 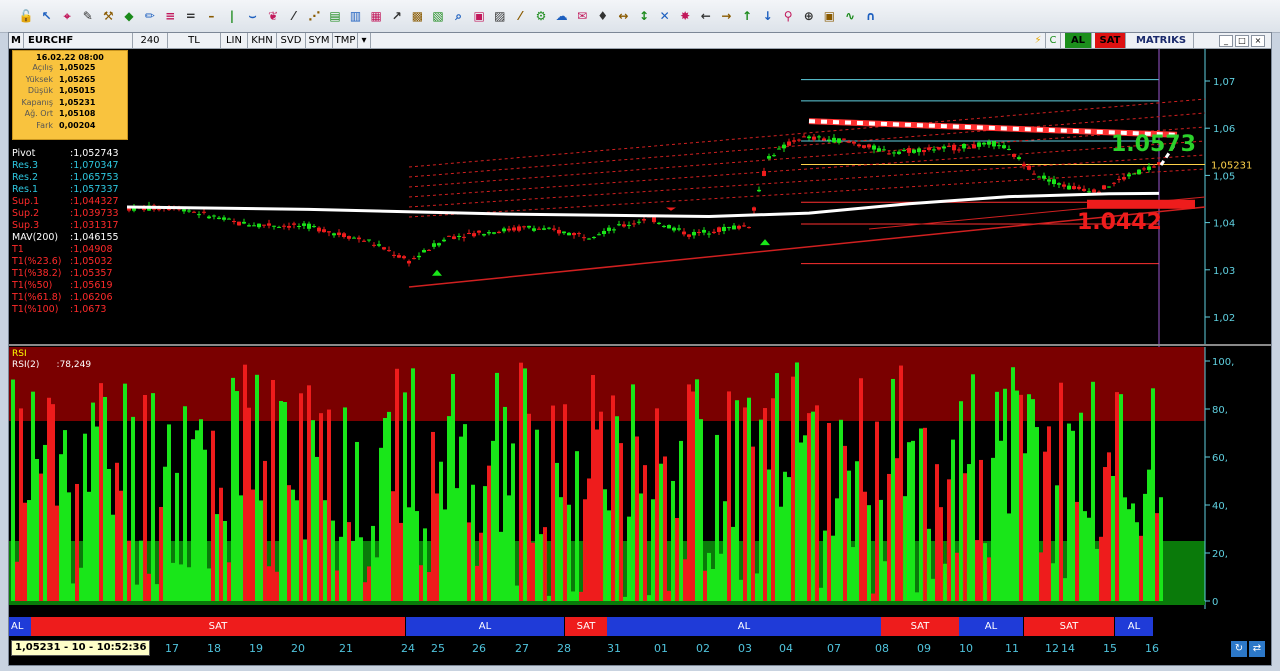 What do you see at coordinates (850, 16) in the screenshot?
I see `wave-icon: ∿` at bounding box center [850, 16].